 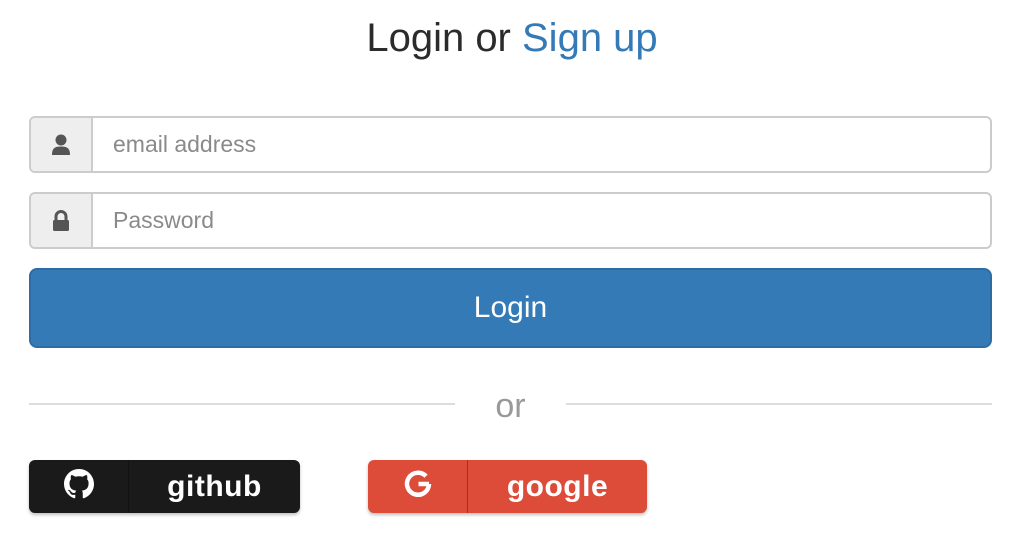 What do you see at coordinates (164, 486) in the screenshot?
I see `github-login-button: github` at bounding box center [164, 486].